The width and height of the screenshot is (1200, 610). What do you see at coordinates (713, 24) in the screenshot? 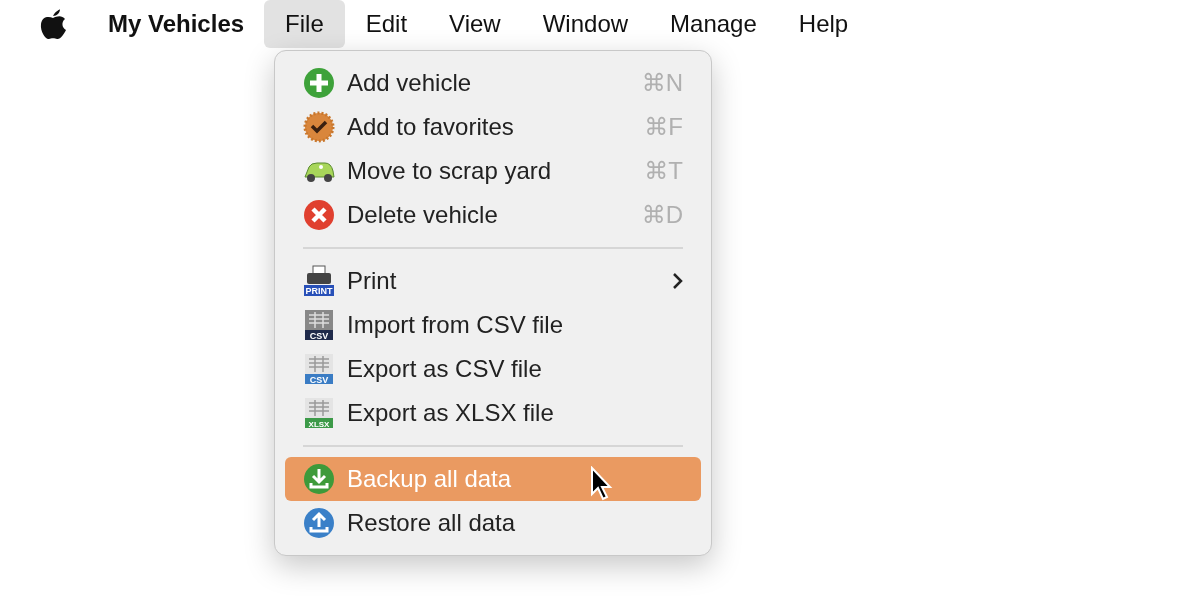
I see `menu-bar-item: Manage` at bounding box center [713, 24].